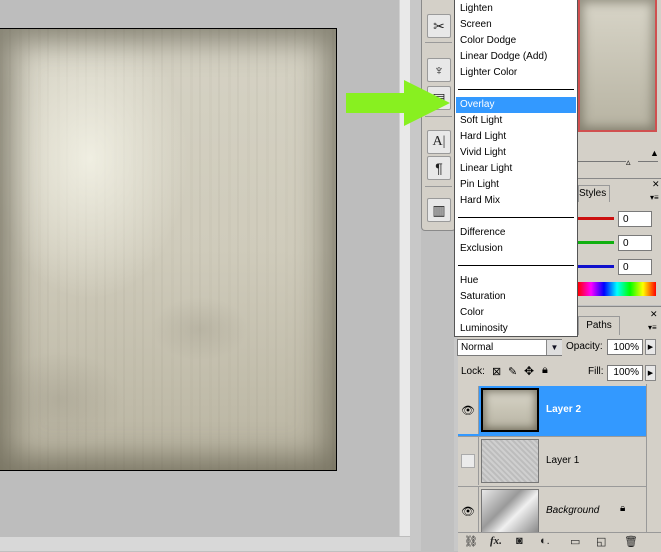 Image resolution: width=661 pixels, height=552 pixels. What do you see at coordinates (516, 57) in the screenshot?
I see `menu-item-linear-dodge: Linear Dodge (Add)` at bounding box center [516, 57].